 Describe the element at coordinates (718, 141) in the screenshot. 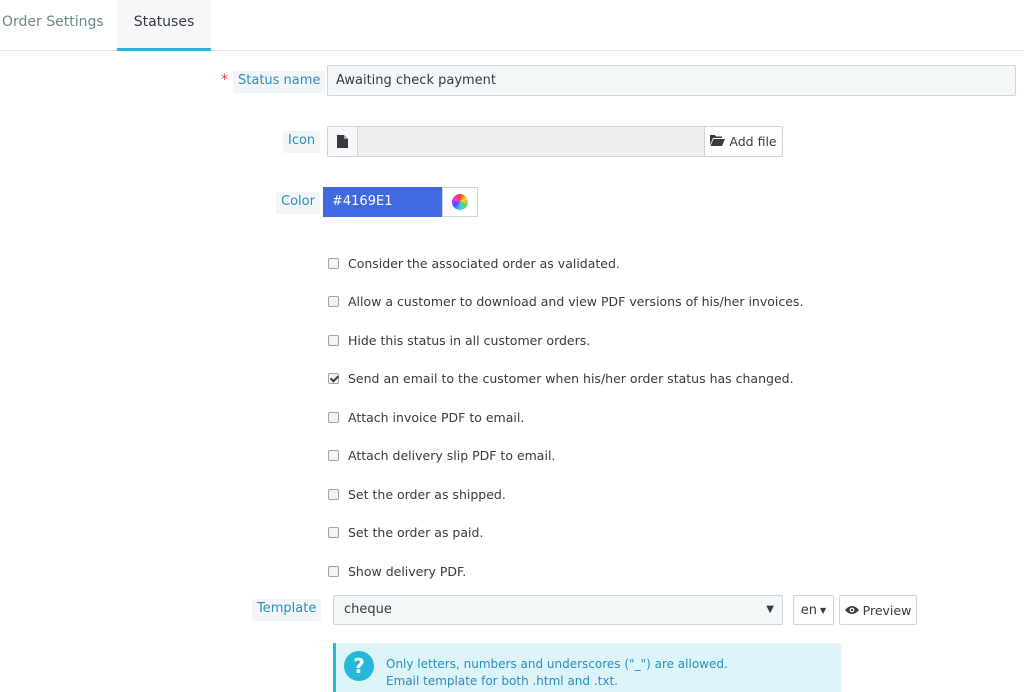

I see `folder-open-icon` at that location.